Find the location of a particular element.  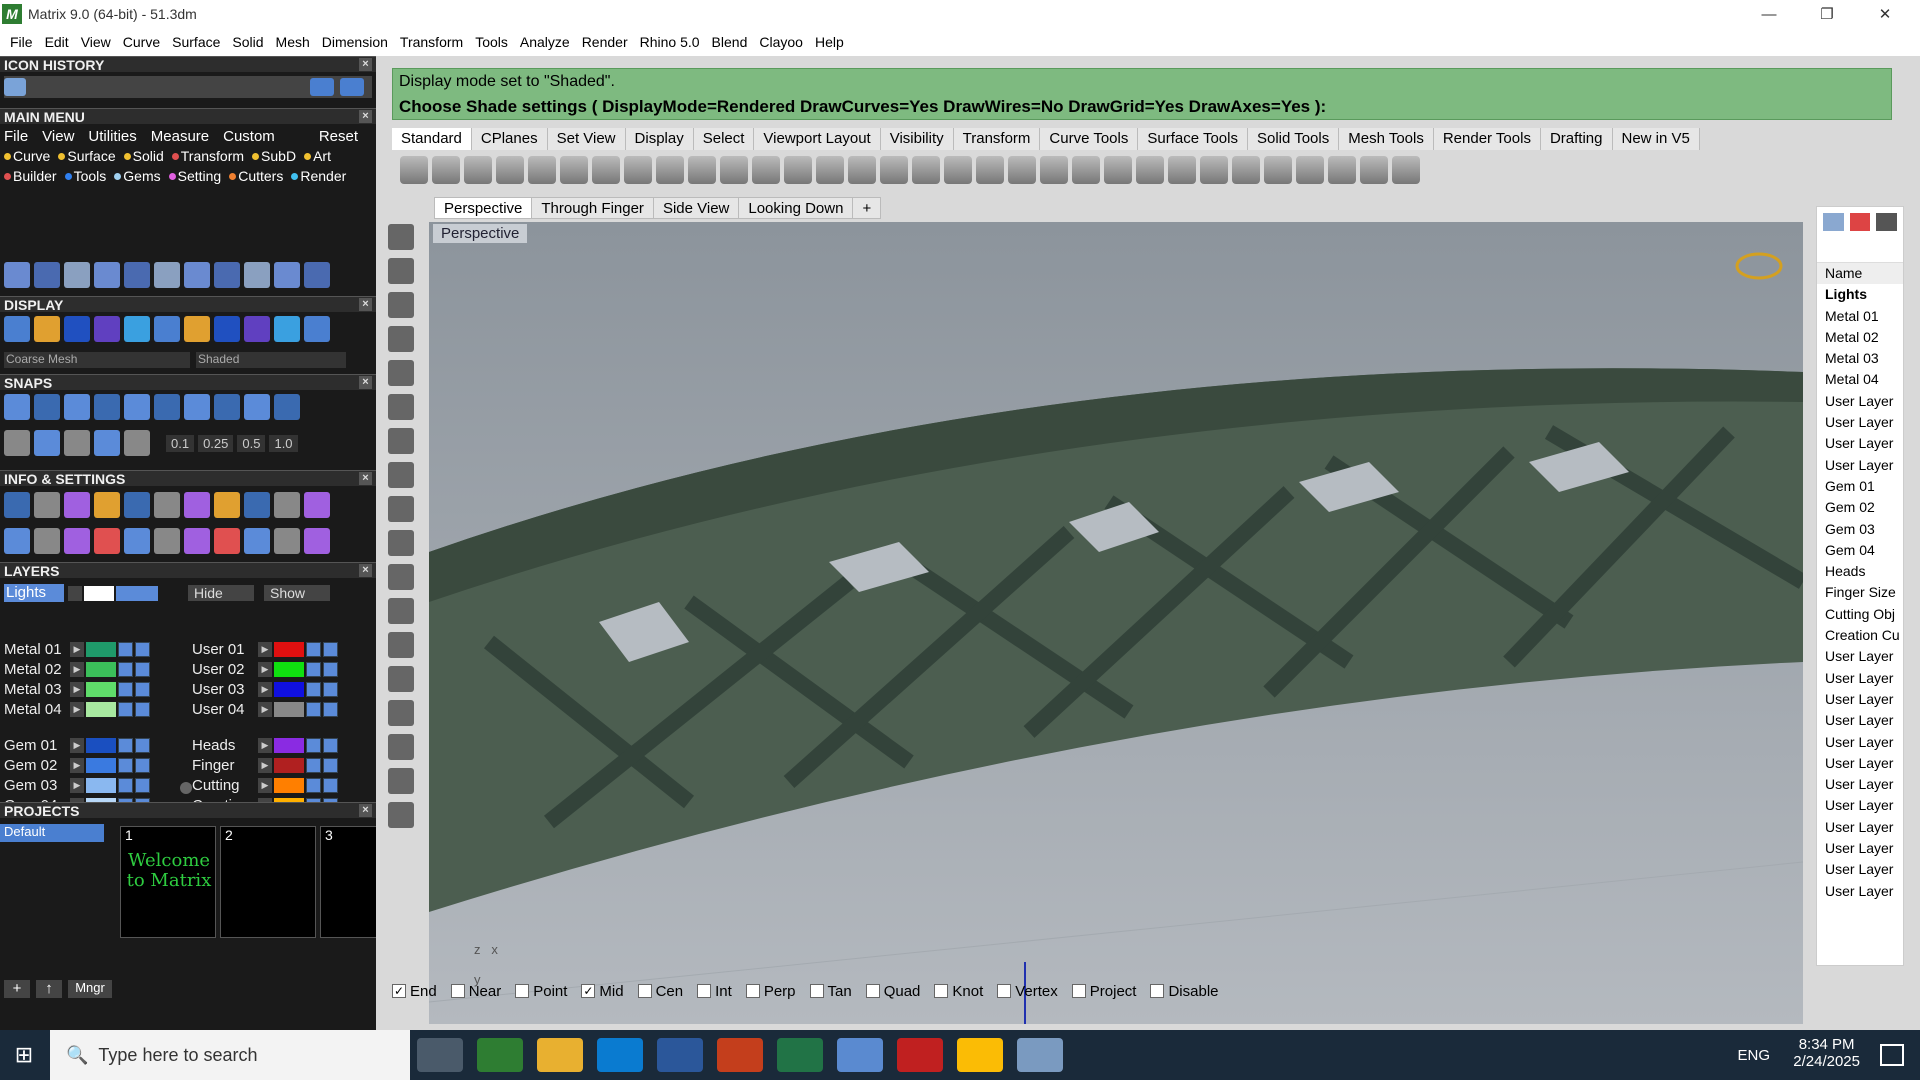

mesh-select: Coarse Mesh is located at coordinates (97, 360).